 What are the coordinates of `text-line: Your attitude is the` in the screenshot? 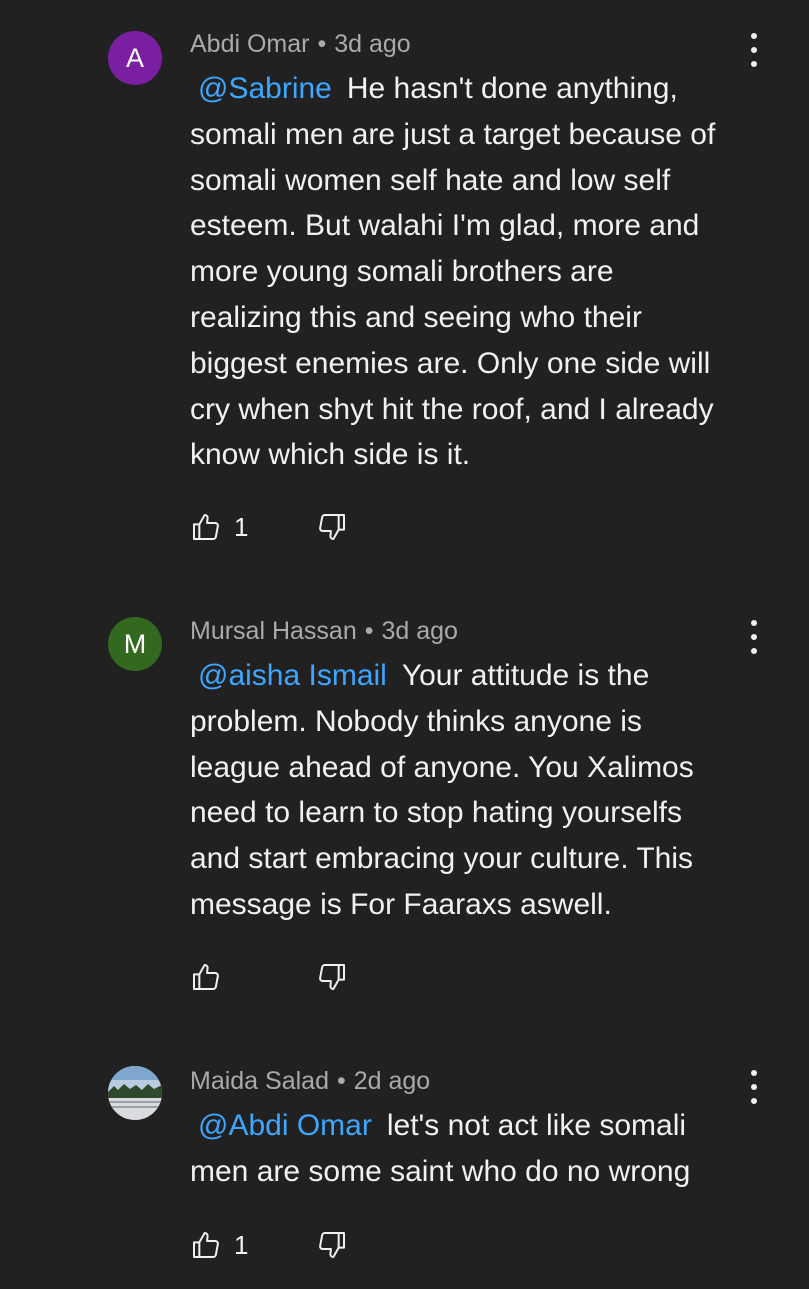 It's located at (525, 675).